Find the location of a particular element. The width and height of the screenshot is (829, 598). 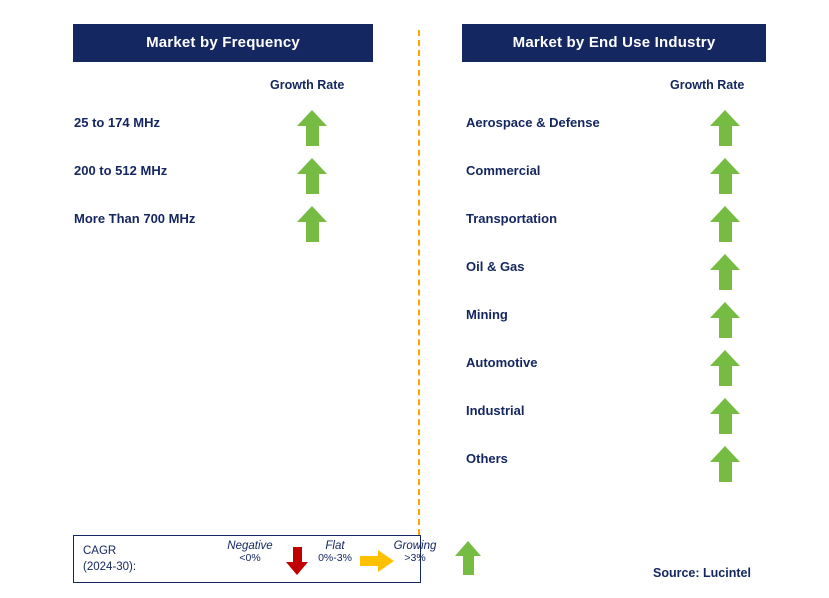

table-row: More Than 700 MHz is located at coordinates (223, 230).